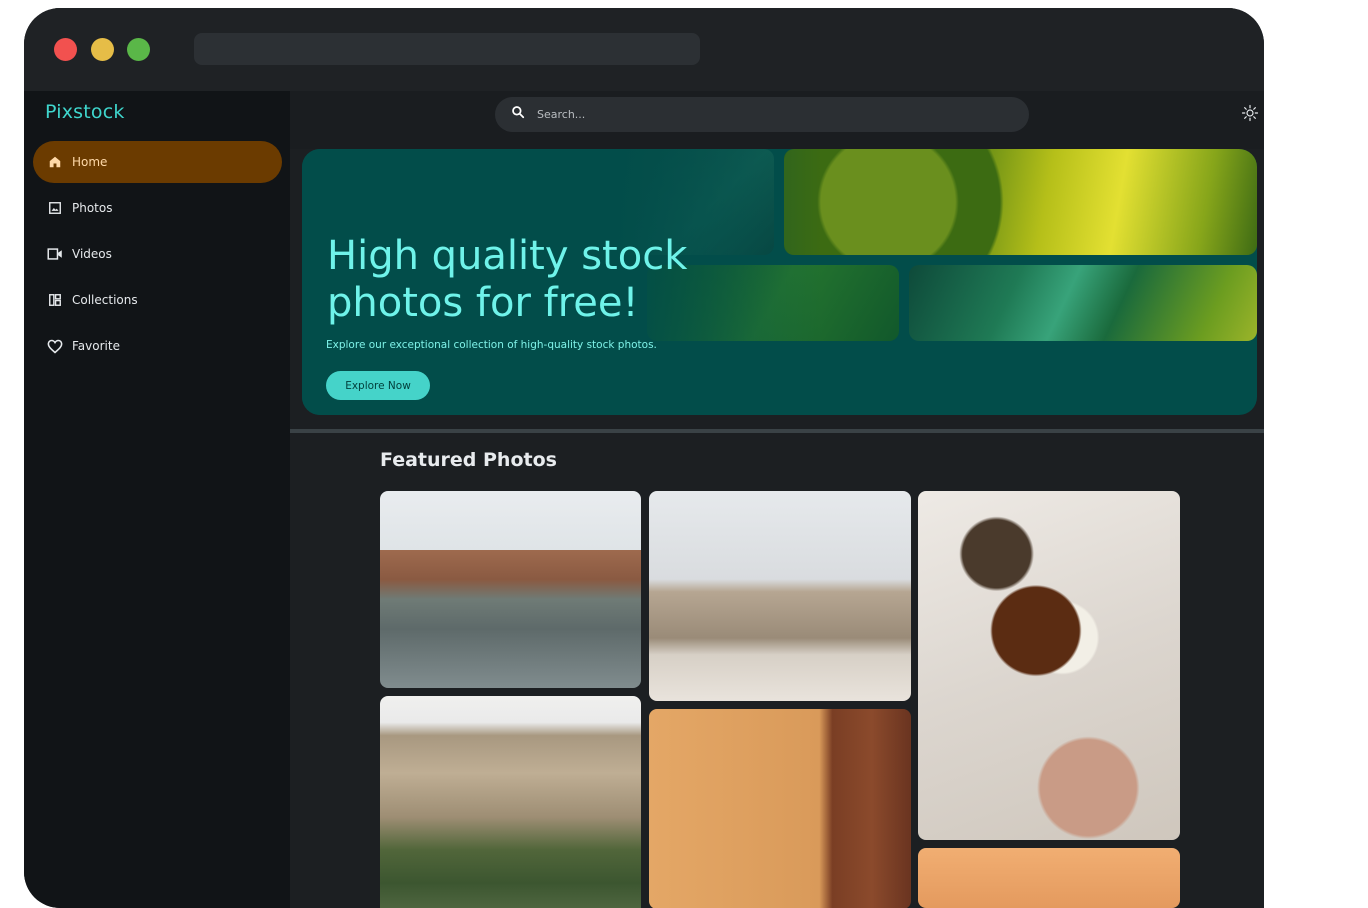 This screenshot has width=1368, height=908. Describe the element at coordinates (96, 346) in the screenshot. I see `sidebar-item-label: Favorite` at that location.